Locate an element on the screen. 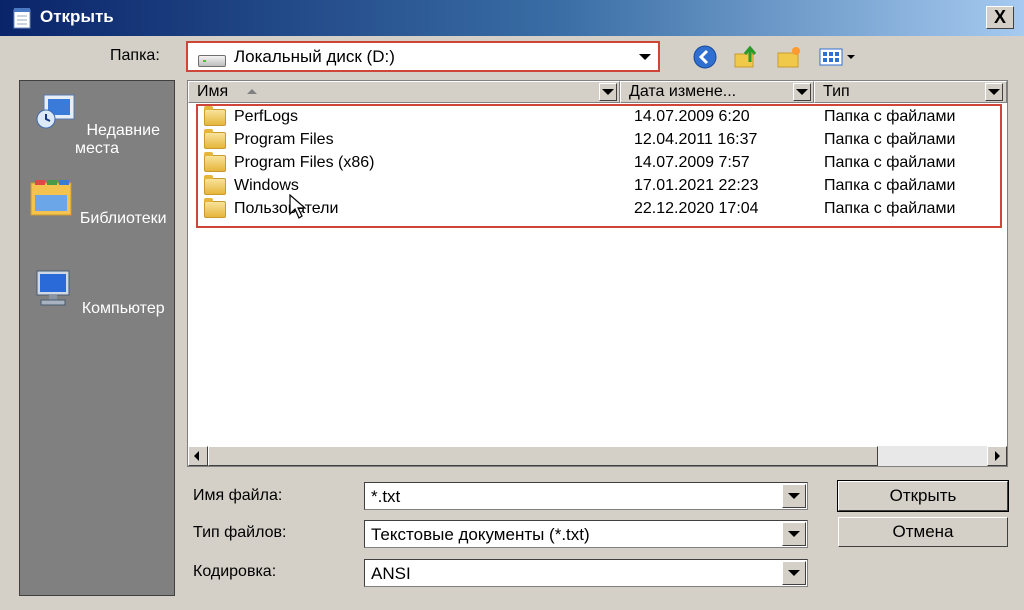 The width and height of the screenshot is (1024, 610). close-button: X is located at coordinates (1000, 17).